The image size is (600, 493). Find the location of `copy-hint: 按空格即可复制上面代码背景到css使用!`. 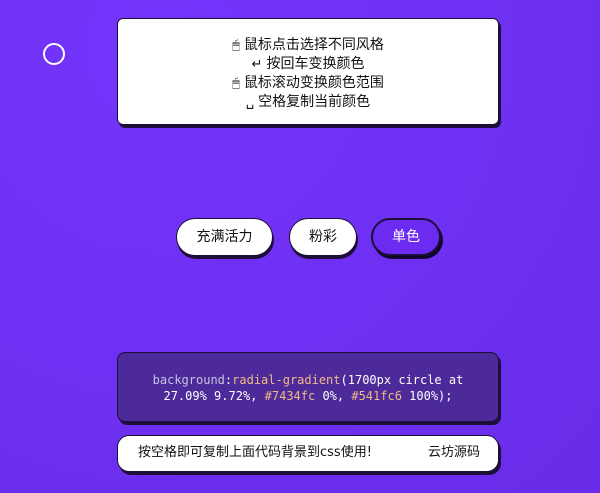

copy-hint: 按空格即可复制上面代码背景到css使用! is located at coordinates (255, 452).